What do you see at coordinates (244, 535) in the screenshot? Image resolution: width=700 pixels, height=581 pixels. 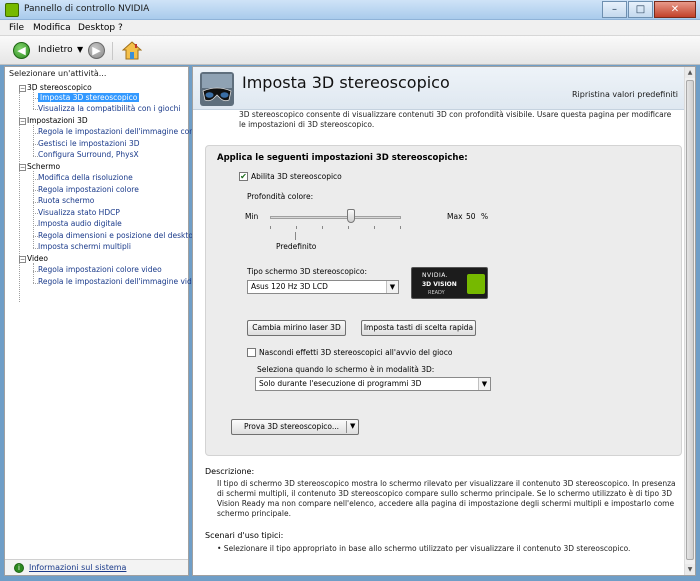 I see `scenarios-heading: Scenari d'uso tipici:` at bounding box center [244, 535].